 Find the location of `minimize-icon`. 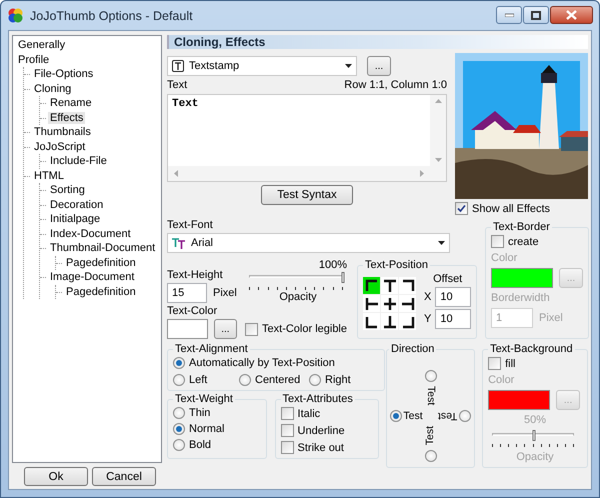

minimize-icon is located at coordinates (509, 15).